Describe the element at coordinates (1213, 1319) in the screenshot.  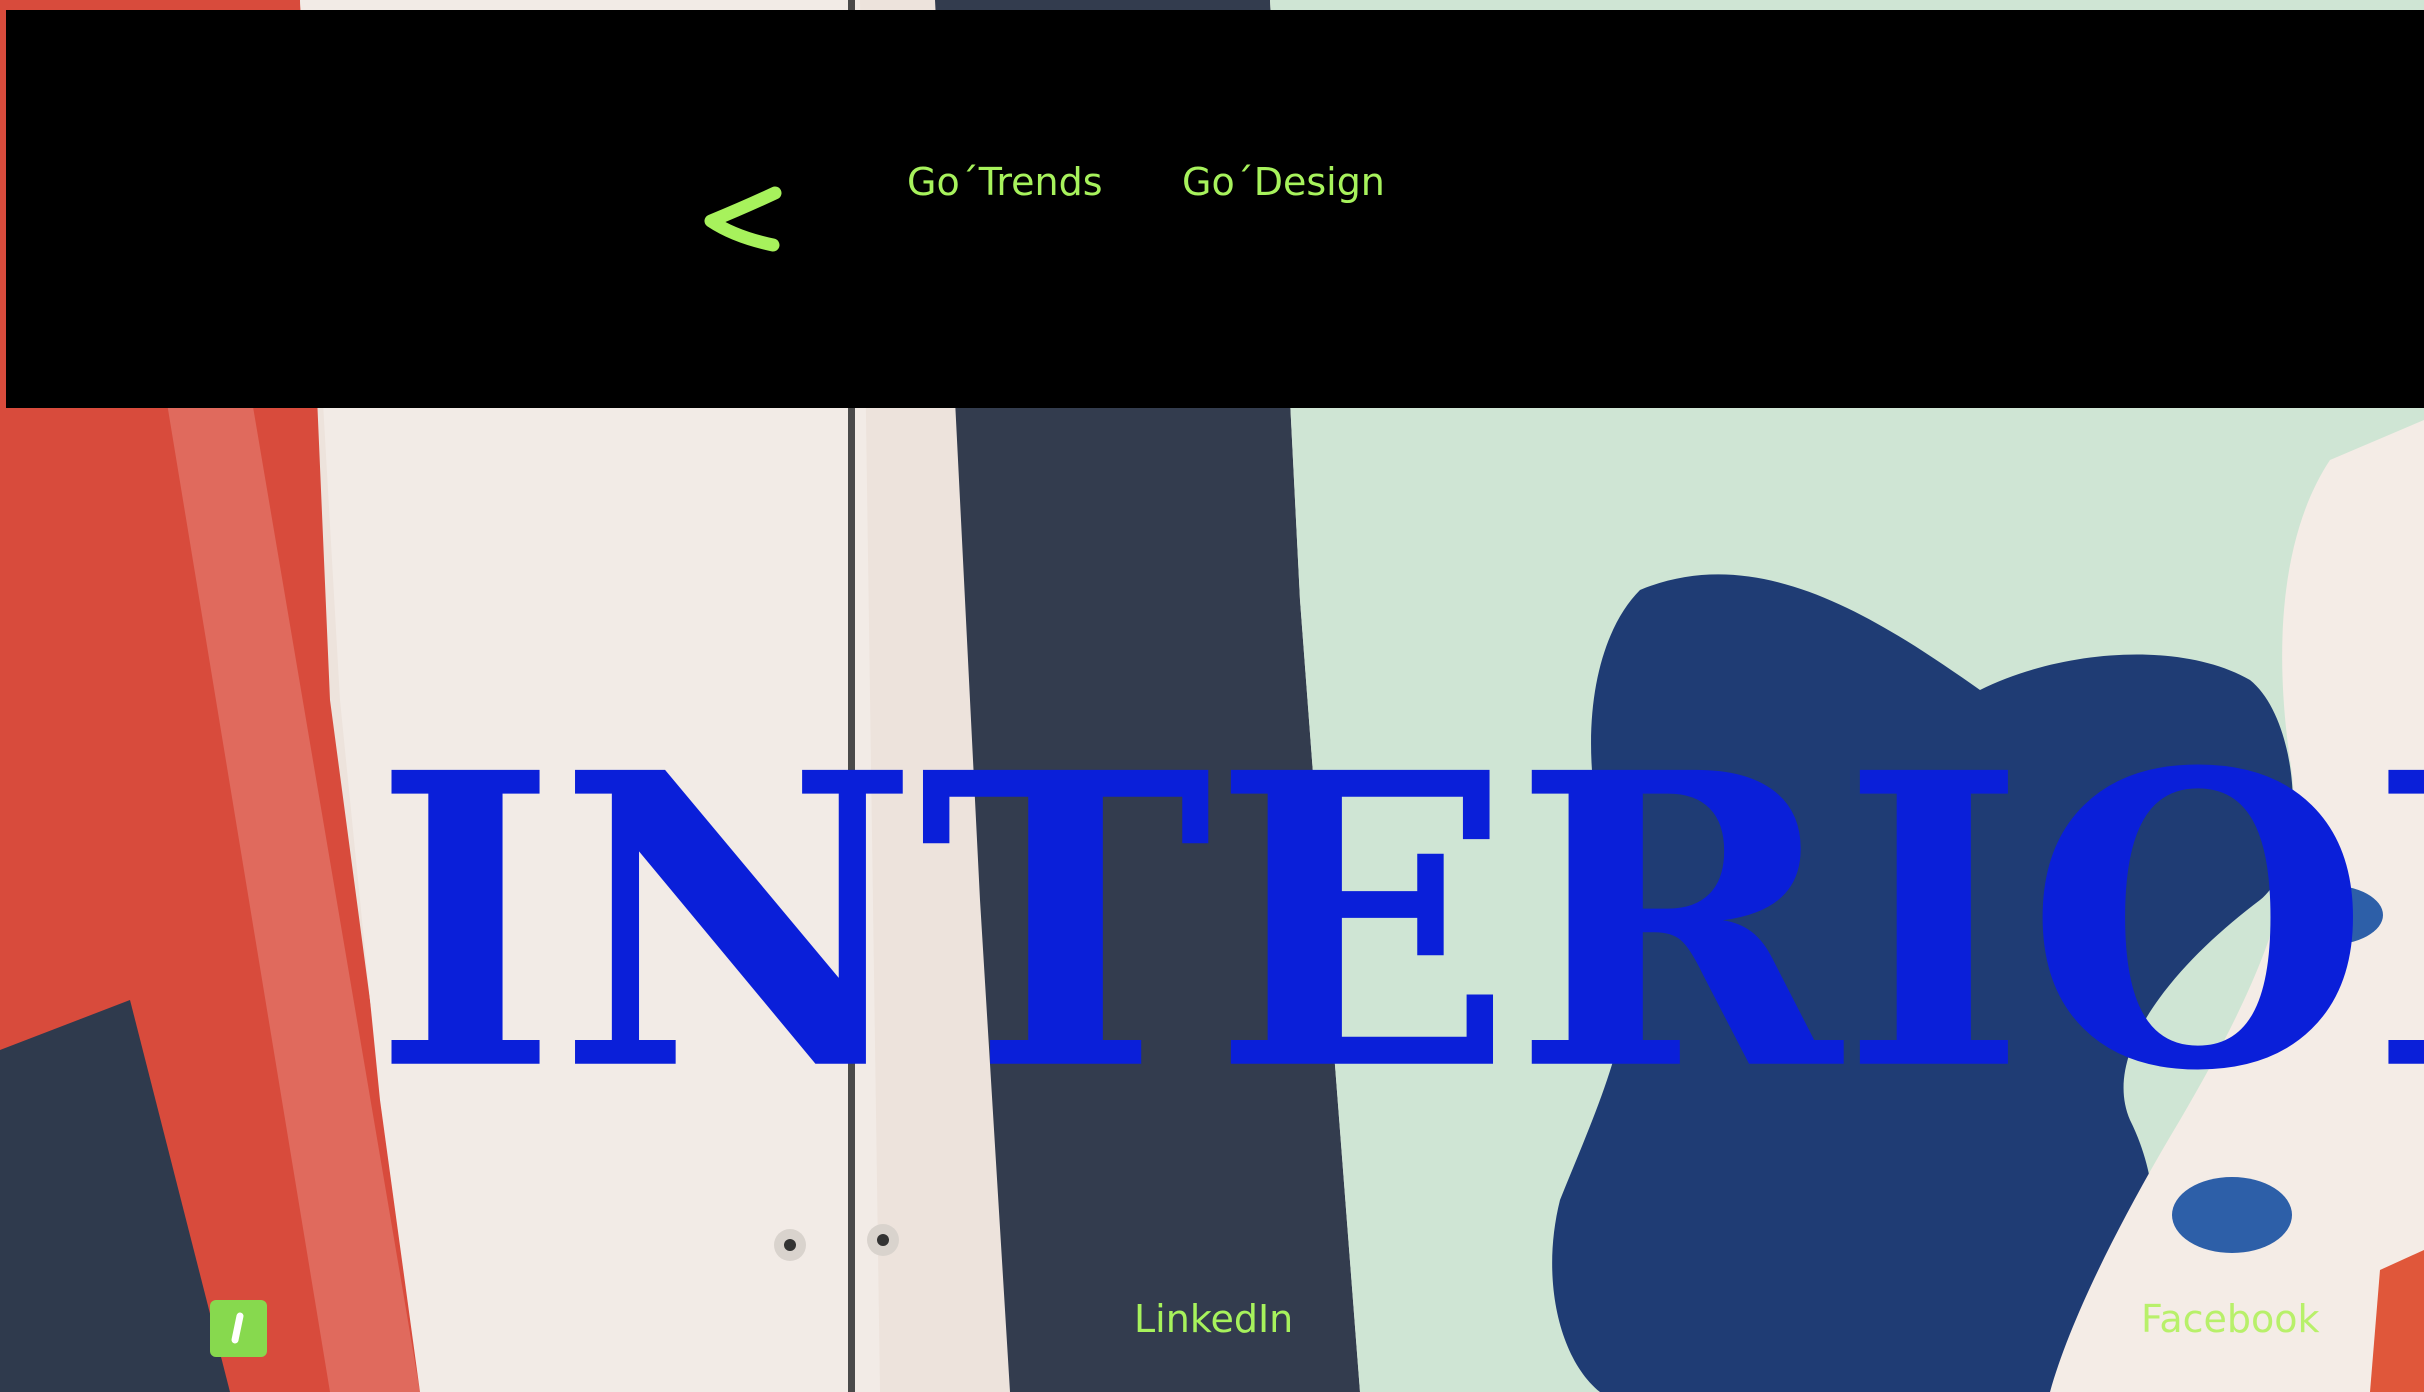
I see `footer-link-linkedin: LinkedIn` at that location.